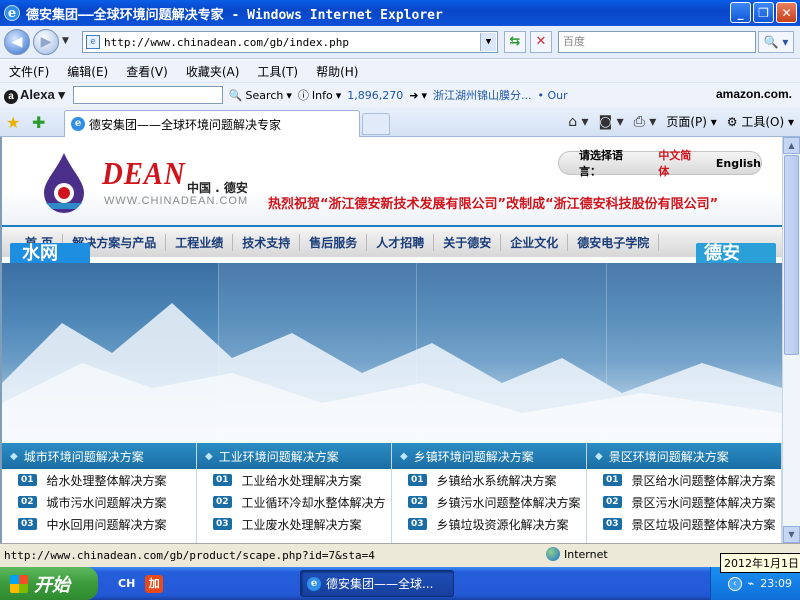 This screenshot has width=800, height=600. Describe the element at coordinates (303, 95) in the screenshot. I see `info-icon: ⓘ` at that location.